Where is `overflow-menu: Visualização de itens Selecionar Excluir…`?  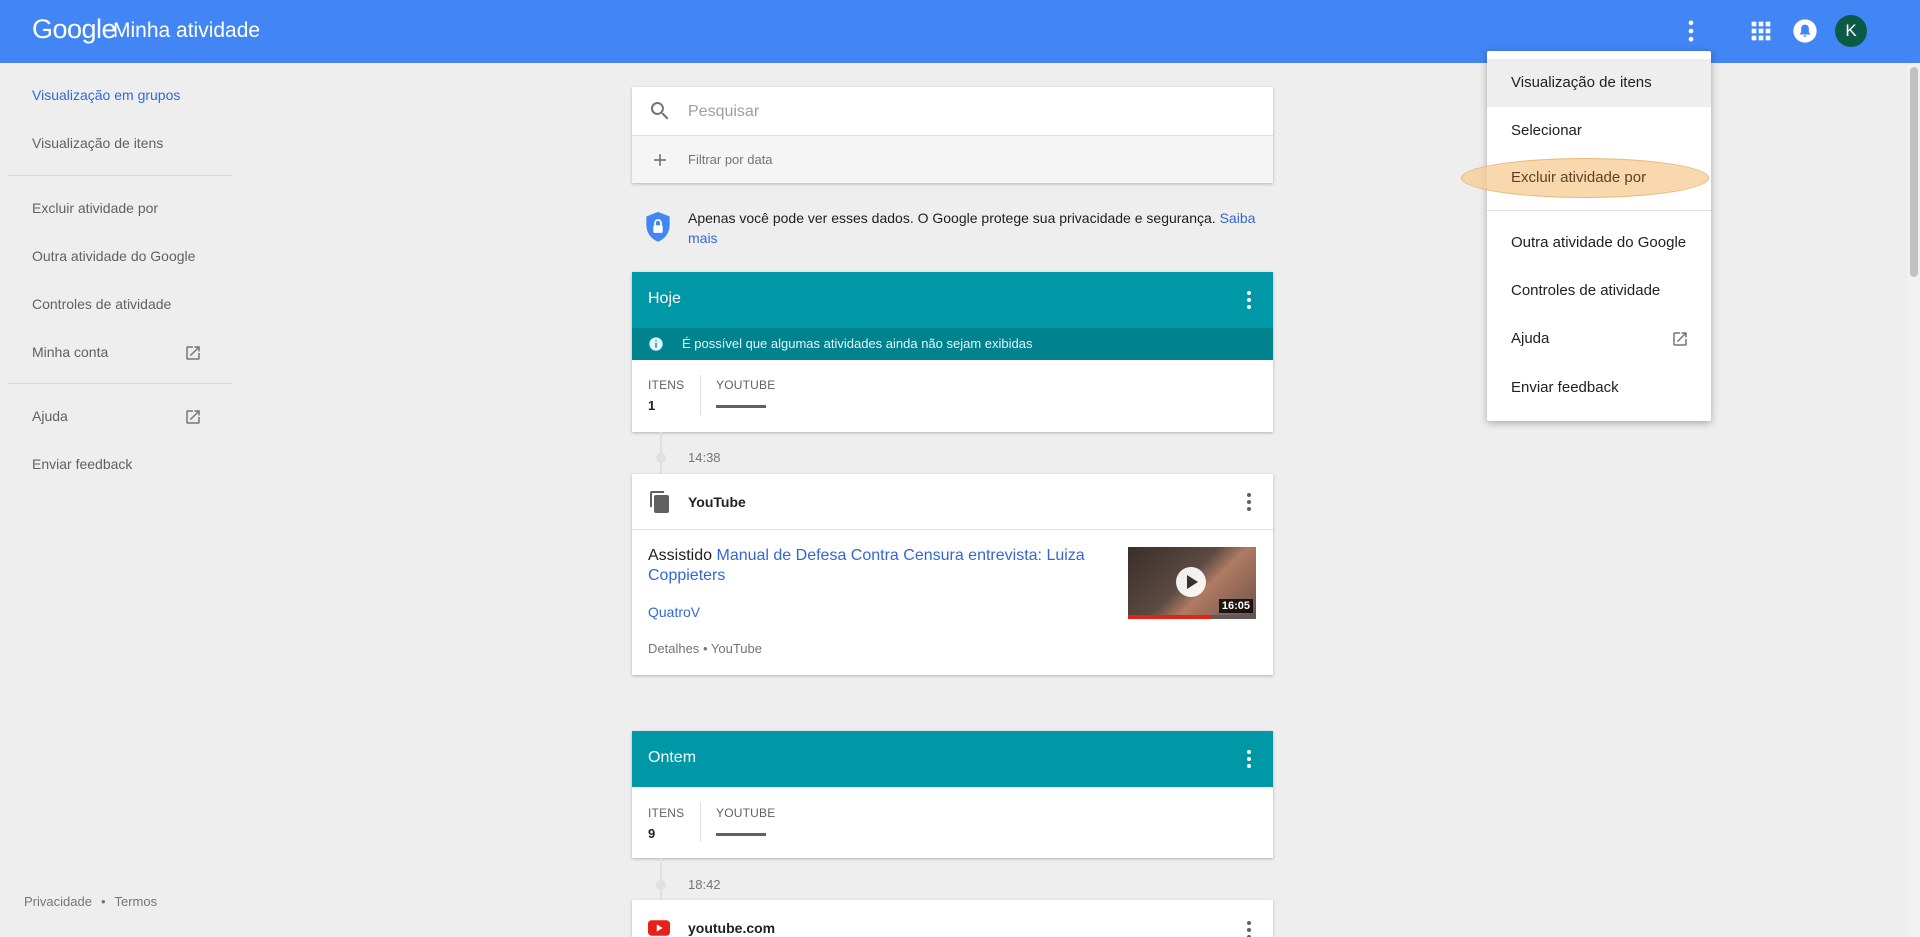 overflow-menu: Visualização de itens Selecionar Excluir… is located at coordinates (1586, 236).